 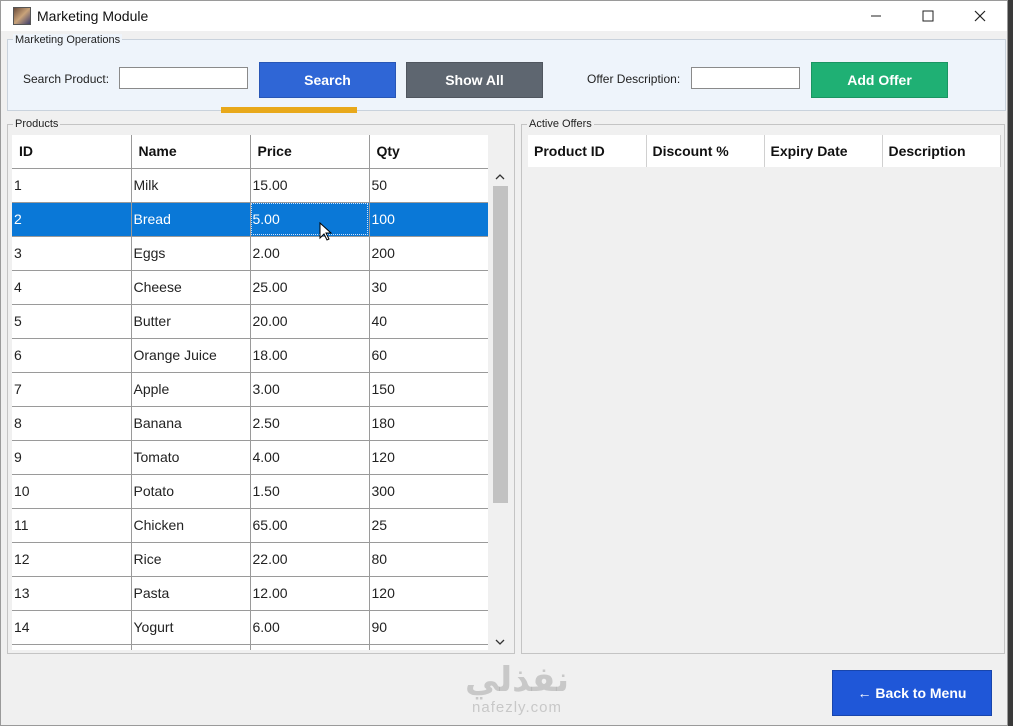 I want to click on cell-name: Milk, so click(x=191, y=185).